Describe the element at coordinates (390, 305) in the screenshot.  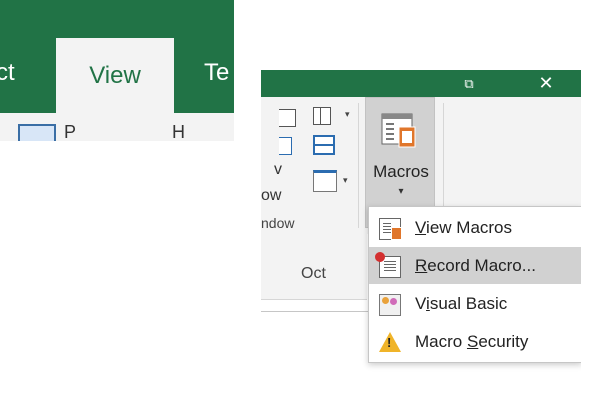
I see `visual-basic-icon` at that location.